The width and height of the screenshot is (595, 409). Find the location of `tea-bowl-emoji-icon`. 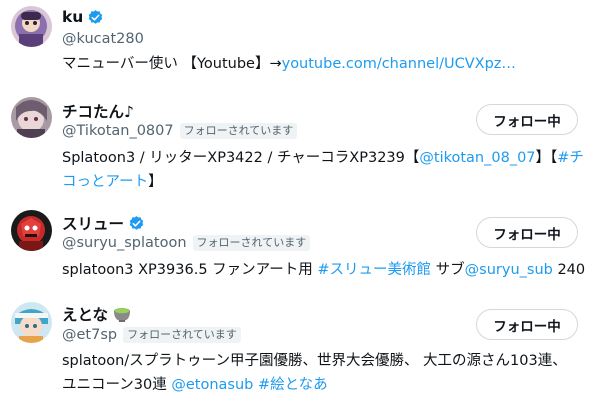

tea-bowl-emoji-icon is located at coordinates (122, 315).